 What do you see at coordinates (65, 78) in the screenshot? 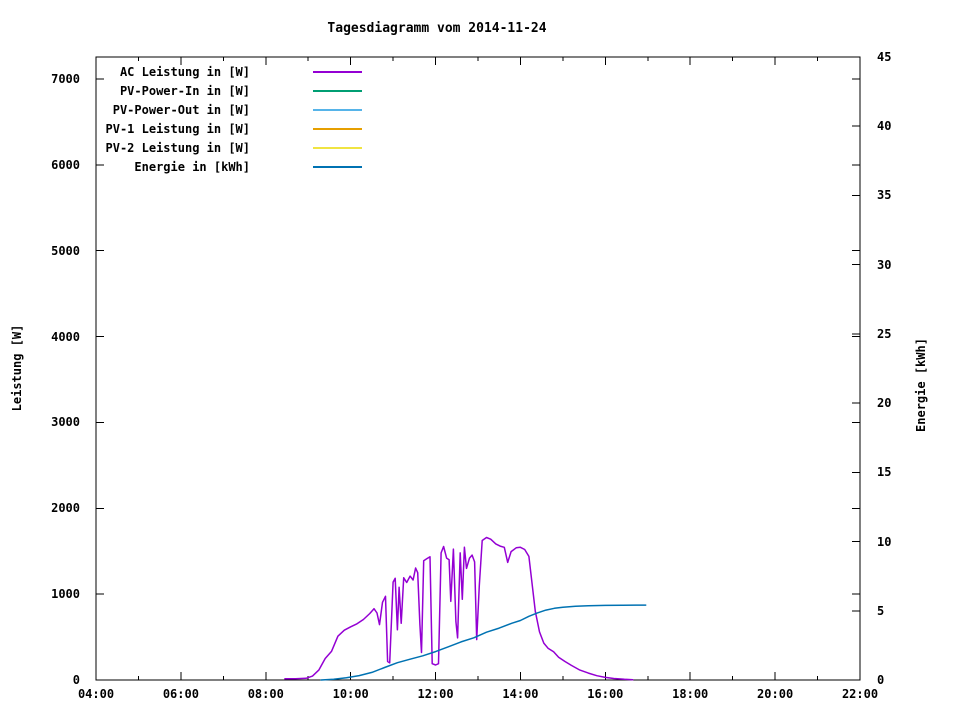
I see `y-left-tick-label: 7000` at bounding box center [65, 78].